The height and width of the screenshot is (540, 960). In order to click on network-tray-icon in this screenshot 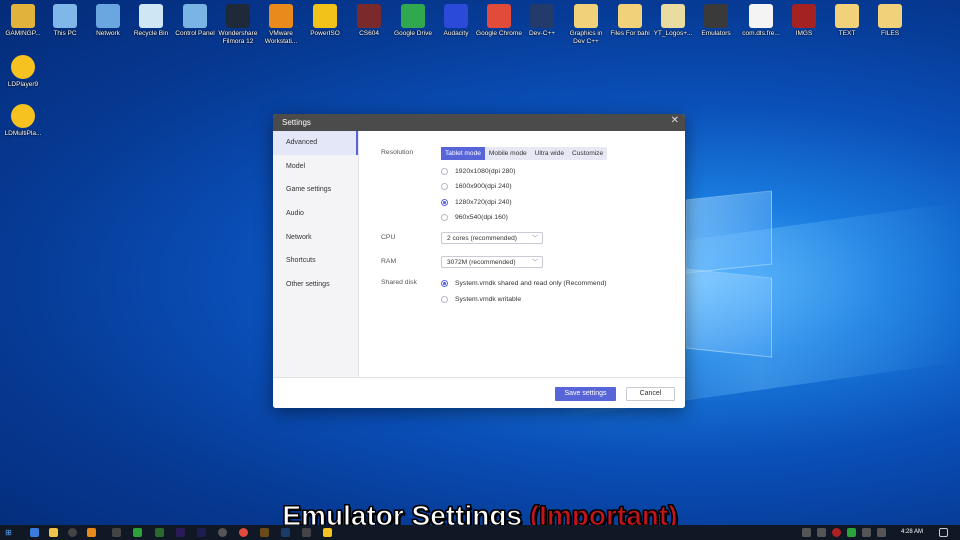, I will do `click(866, 532)`.